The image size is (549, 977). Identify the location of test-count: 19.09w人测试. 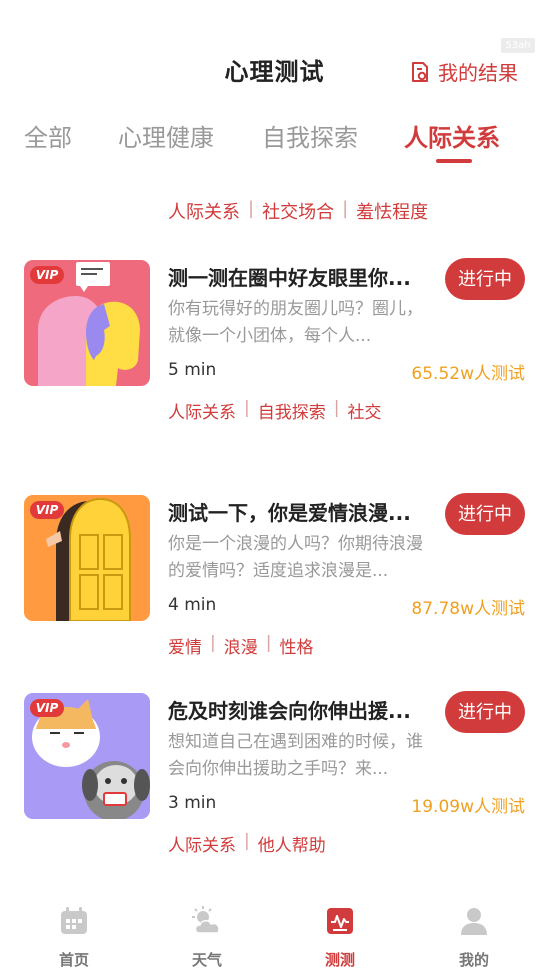
(468, 807).